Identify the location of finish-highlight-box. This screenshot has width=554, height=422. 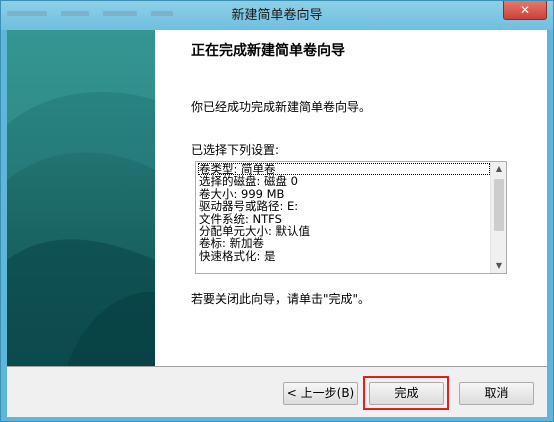
(406, 393).